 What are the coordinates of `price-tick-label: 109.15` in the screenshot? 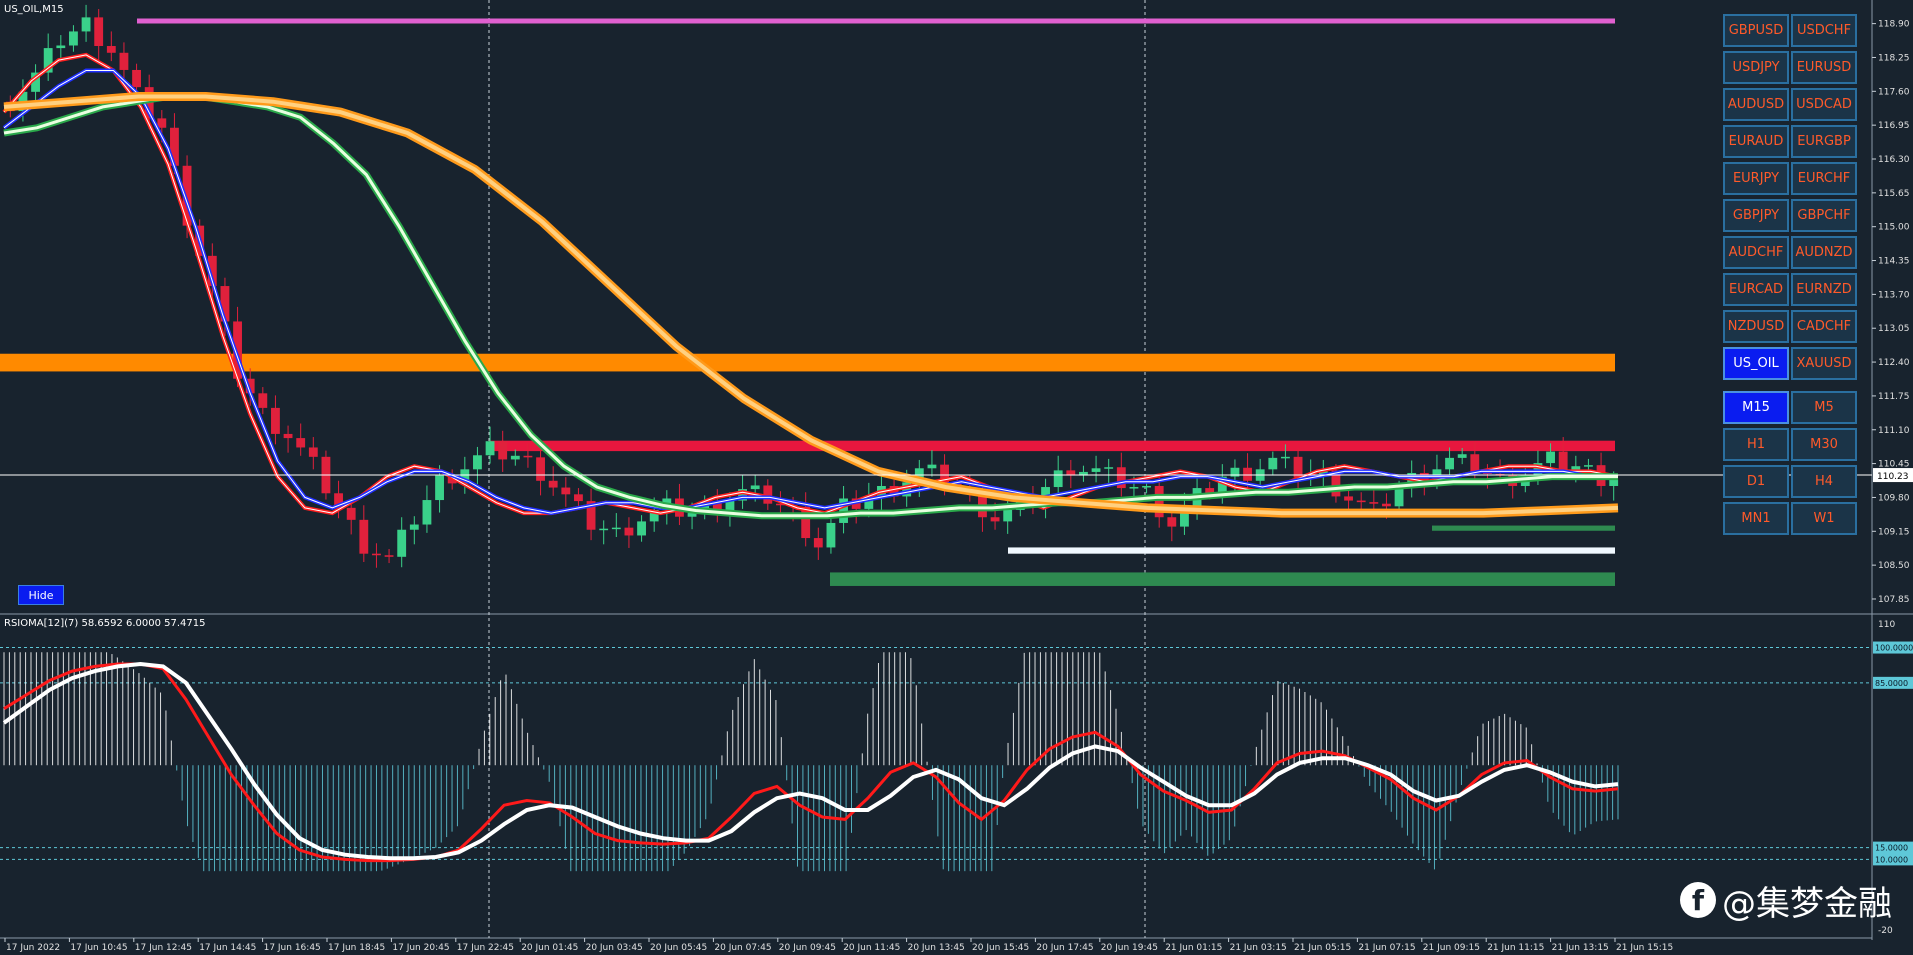 It's located at (1894, 532).